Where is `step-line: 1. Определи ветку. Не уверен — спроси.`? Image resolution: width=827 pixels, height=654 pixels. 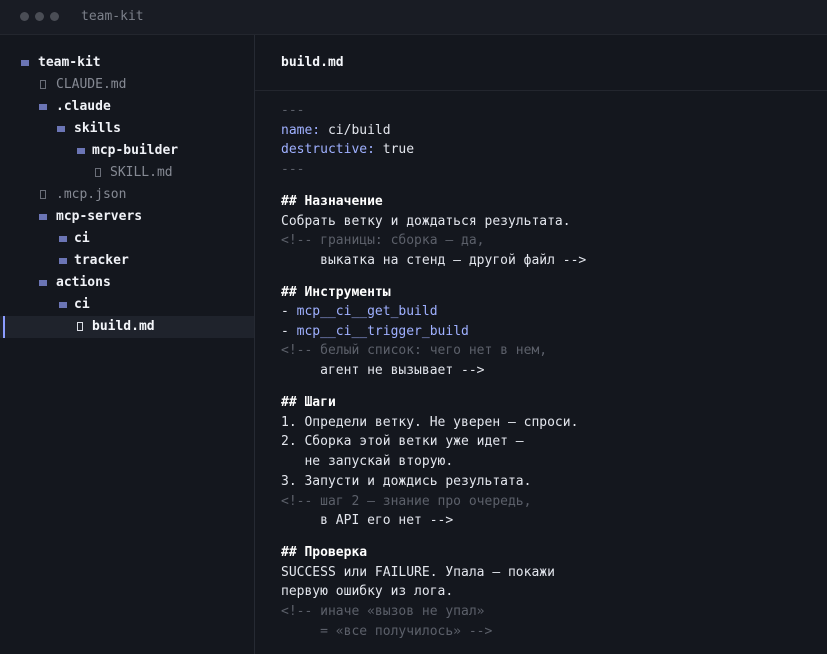
step-line: 1. Определи ветку. Не уверен — спроси. is located at coordinates (430, 422).